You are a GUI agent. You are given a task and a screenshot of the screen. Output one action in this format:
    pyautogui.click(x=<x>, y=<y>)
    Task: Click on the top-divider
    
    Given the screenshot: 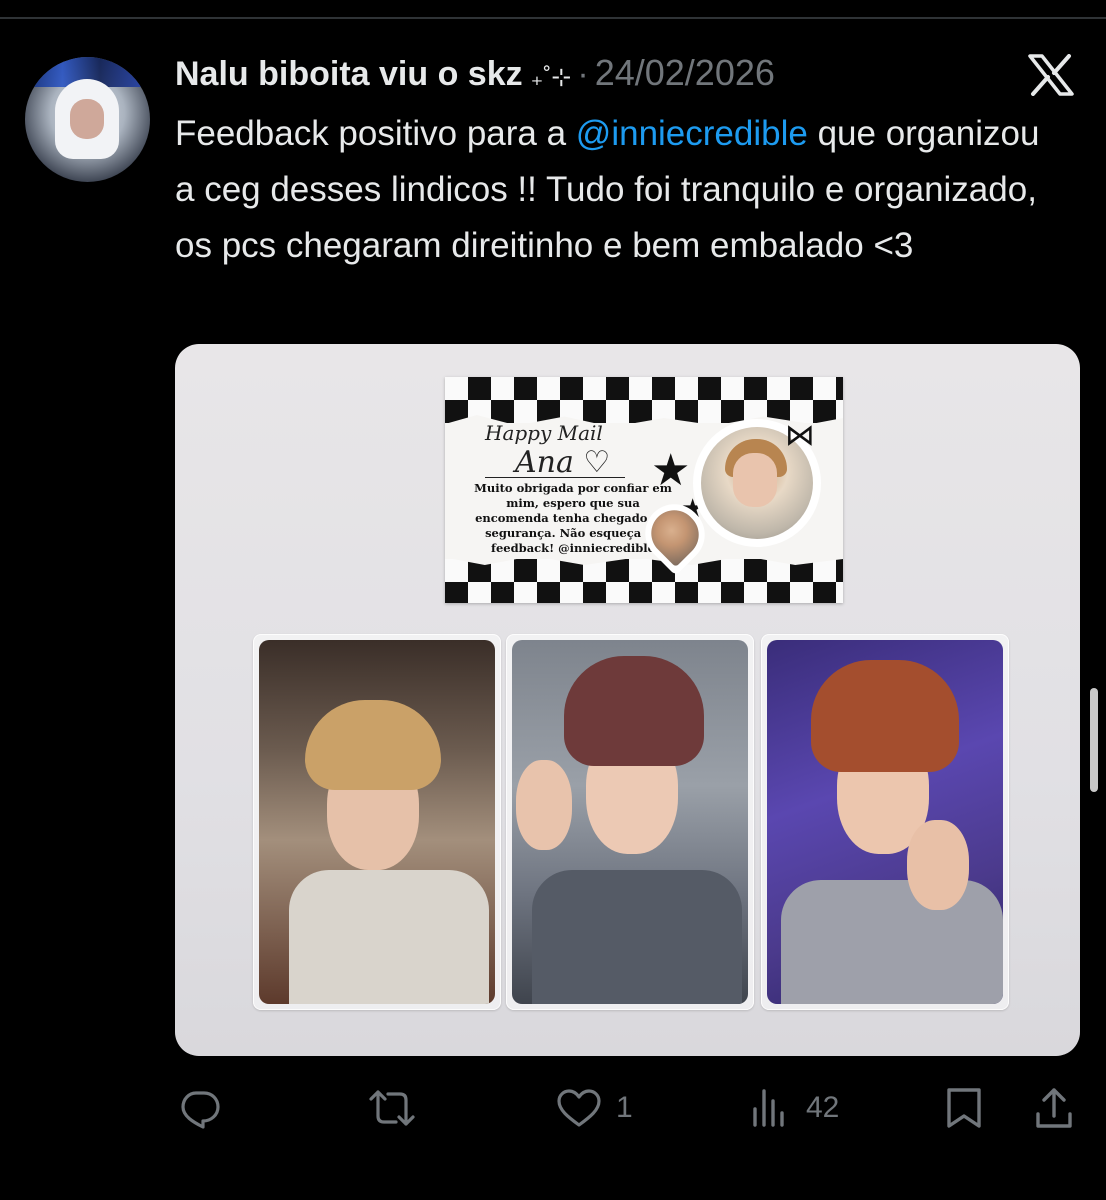 What is the action you would take?
    pyautogui.click(x=553, y=18)
    